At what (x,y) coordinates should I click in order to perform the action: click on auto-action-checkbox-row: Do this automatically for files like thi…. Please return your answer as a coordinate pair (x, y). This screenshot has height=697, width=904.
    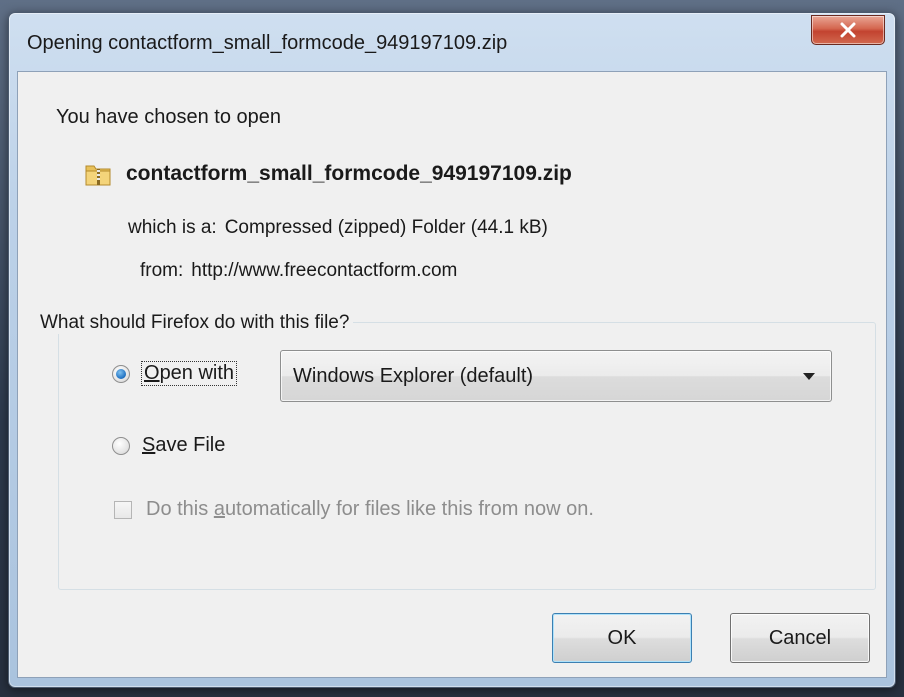
    Looking at the image, I should click on (354, 509).